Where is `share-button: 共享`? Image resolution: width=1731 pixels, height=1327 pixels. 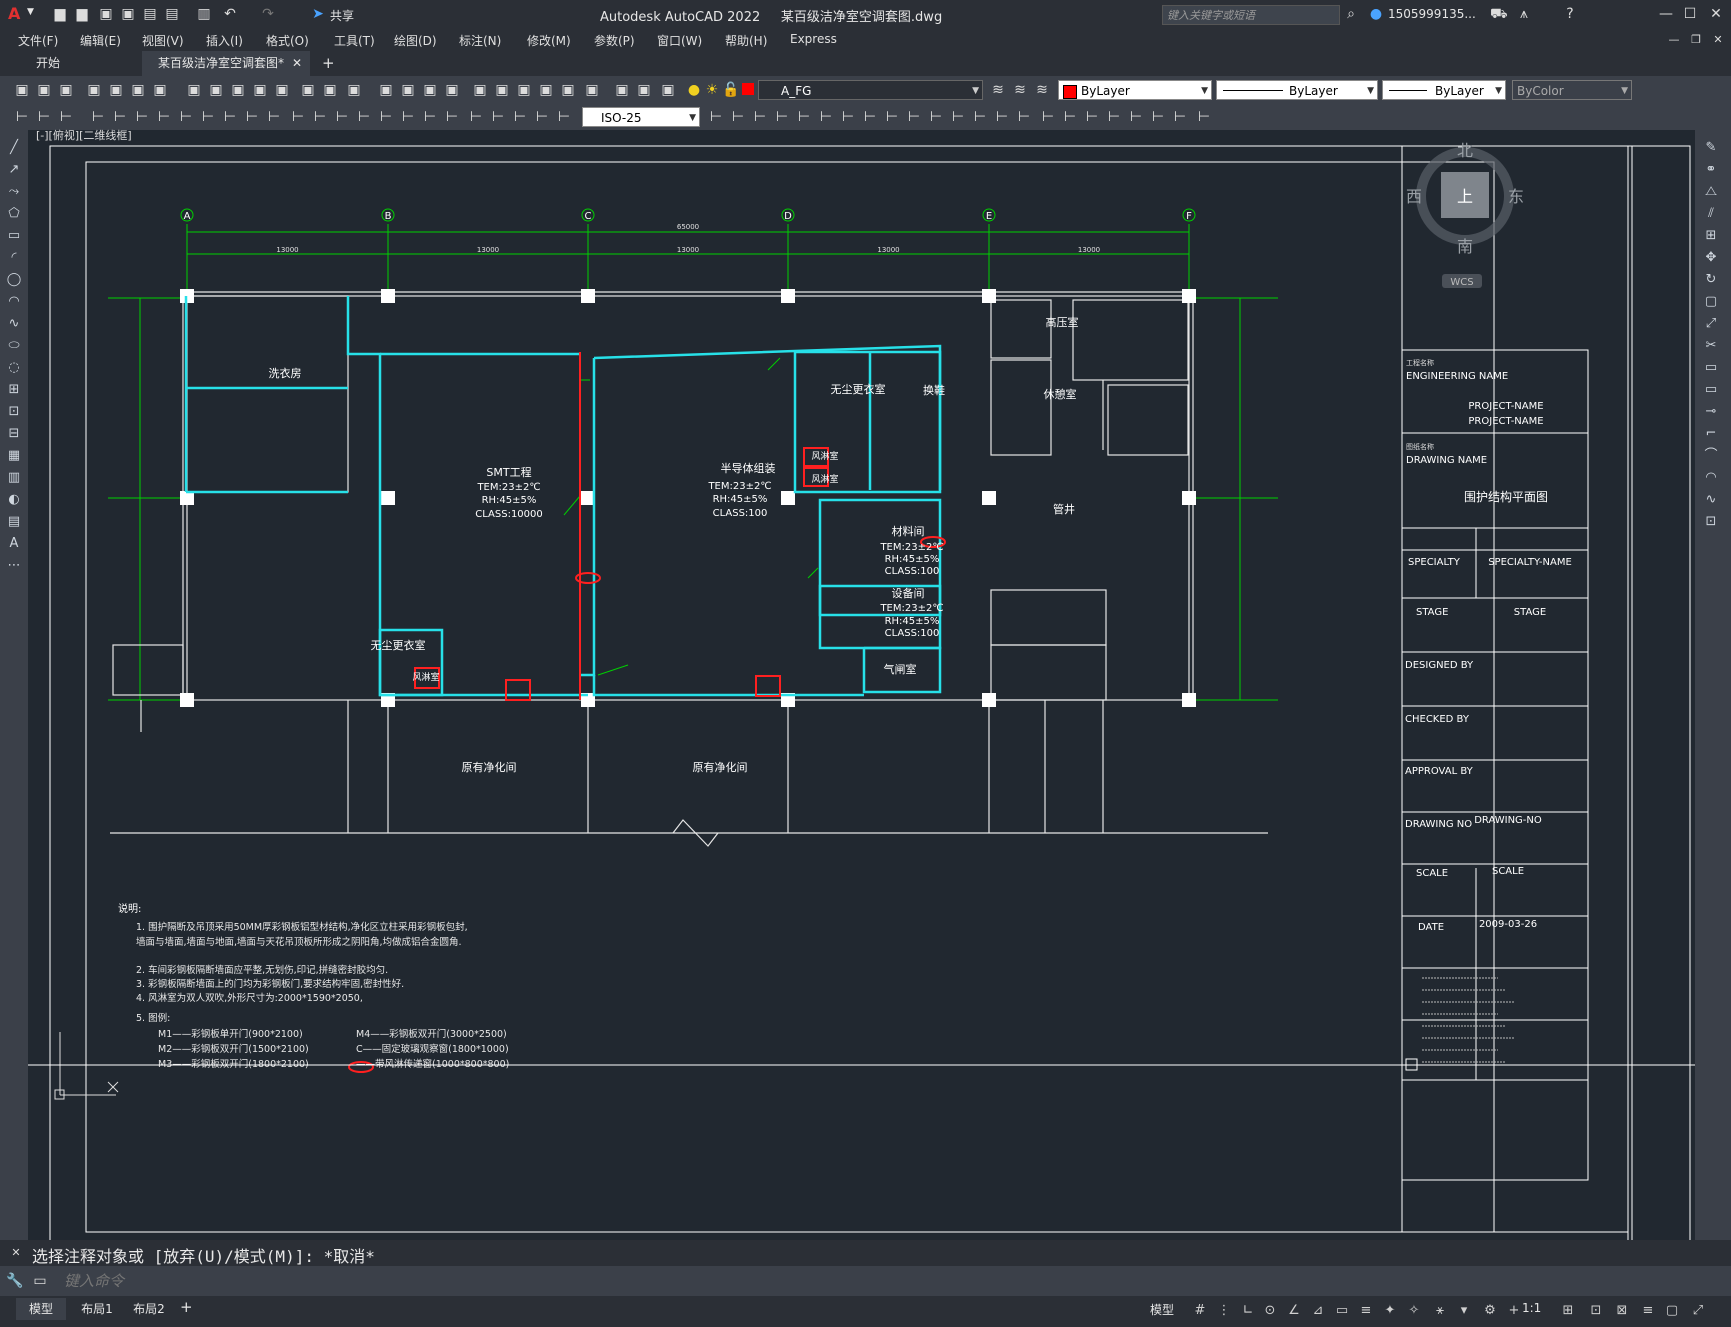 share-button: 共享 is located at coordinates (342, 15).